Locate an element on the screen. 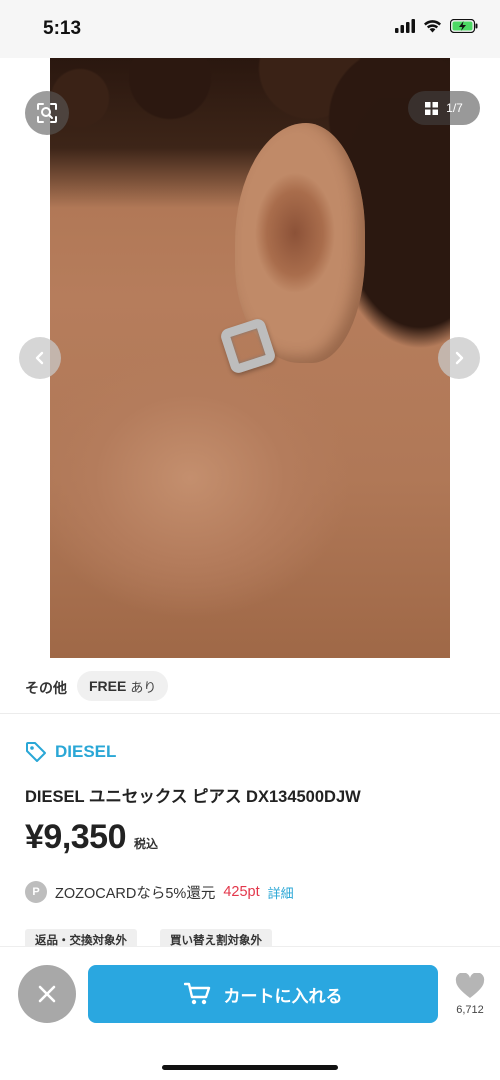 This screenshot has height=1080, width=500. size-chip: FREE あり is located at coordinates (123, 686).